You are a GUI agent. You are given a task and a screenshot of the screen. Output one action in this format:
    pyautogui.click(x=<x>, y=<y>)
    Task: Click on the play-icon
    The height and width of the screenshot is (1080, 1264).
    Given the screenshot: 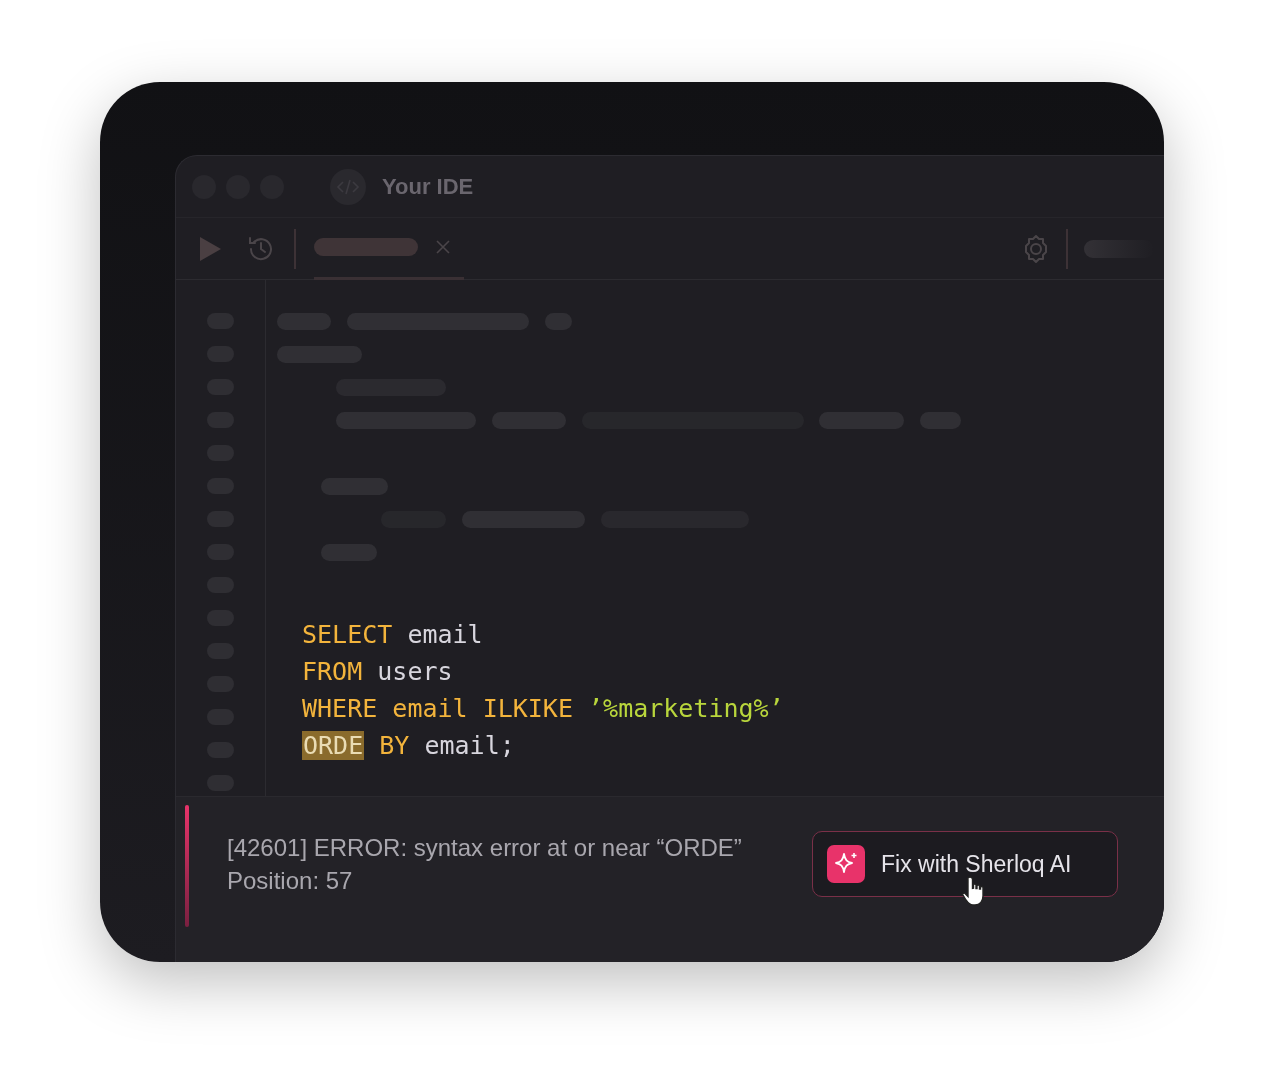 What is the action you would take?
    pyautogui.click(x=210, y=248)
    